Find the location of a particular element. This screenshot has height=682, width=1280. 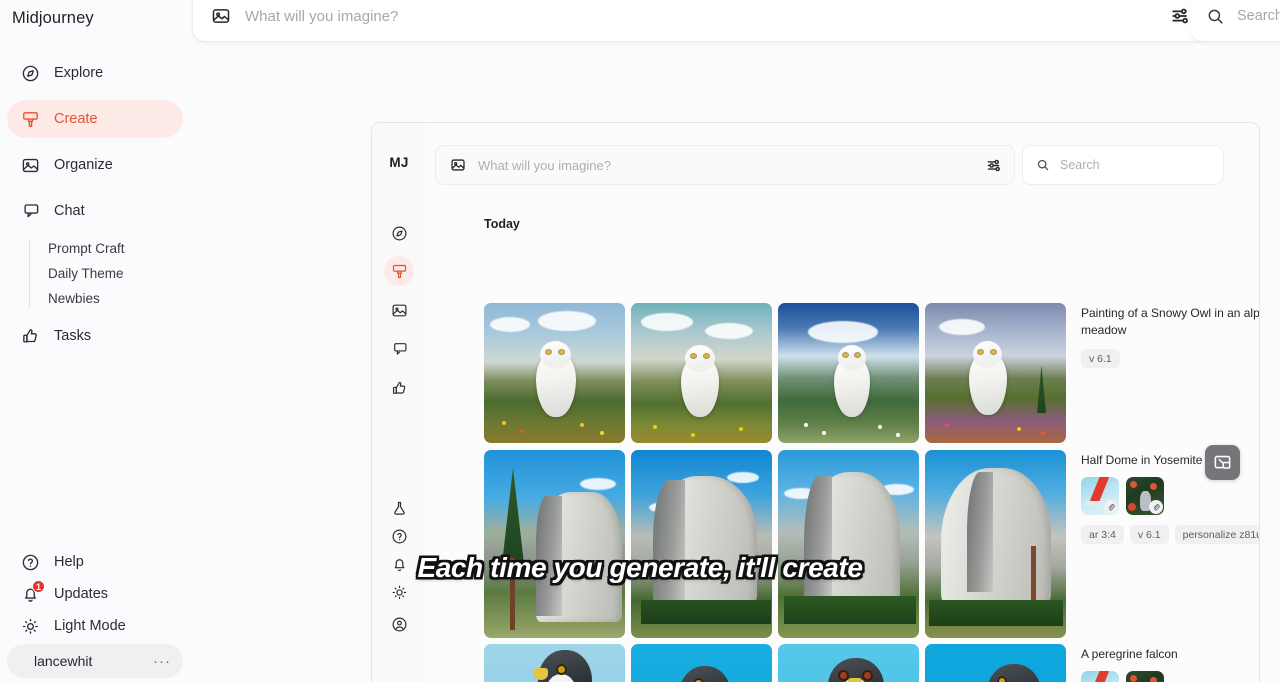

top-bar: What will you imagine? Search is located at coordinates (735, 22).